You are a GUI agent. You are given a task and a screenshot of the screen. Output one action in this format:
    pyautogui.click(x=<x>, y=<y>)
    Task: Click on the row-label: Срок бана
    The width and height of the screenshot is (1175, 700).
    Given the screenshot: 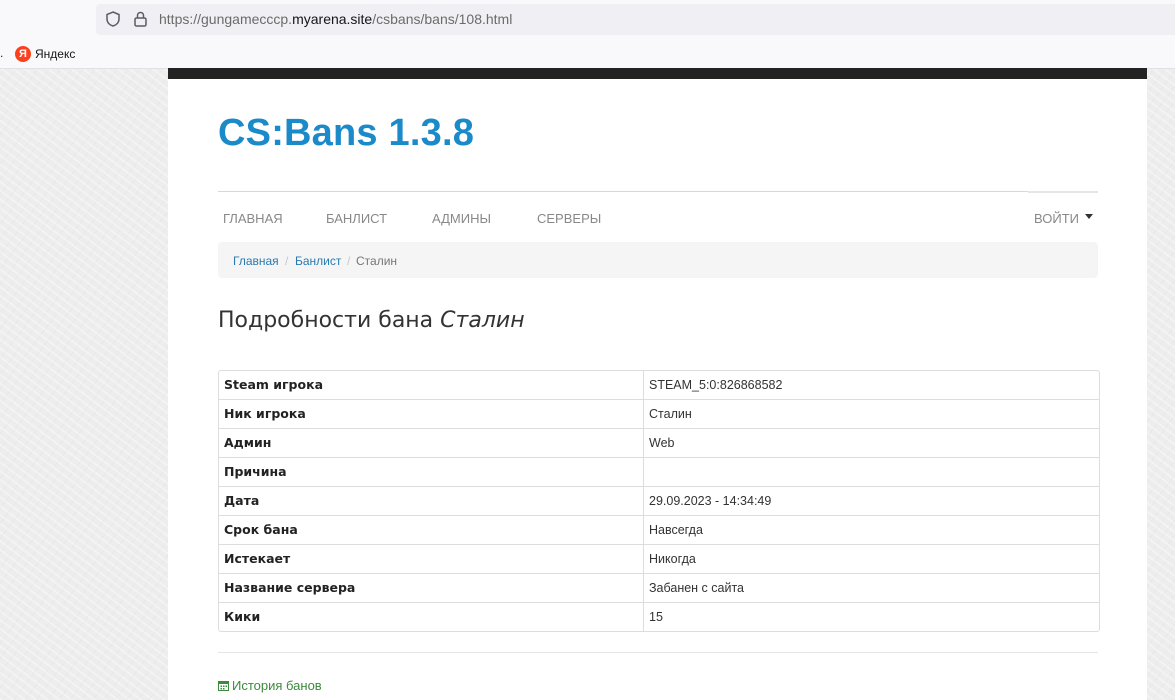 What is the action you would take?
    pyautogui.click(x=431, y=530)
    